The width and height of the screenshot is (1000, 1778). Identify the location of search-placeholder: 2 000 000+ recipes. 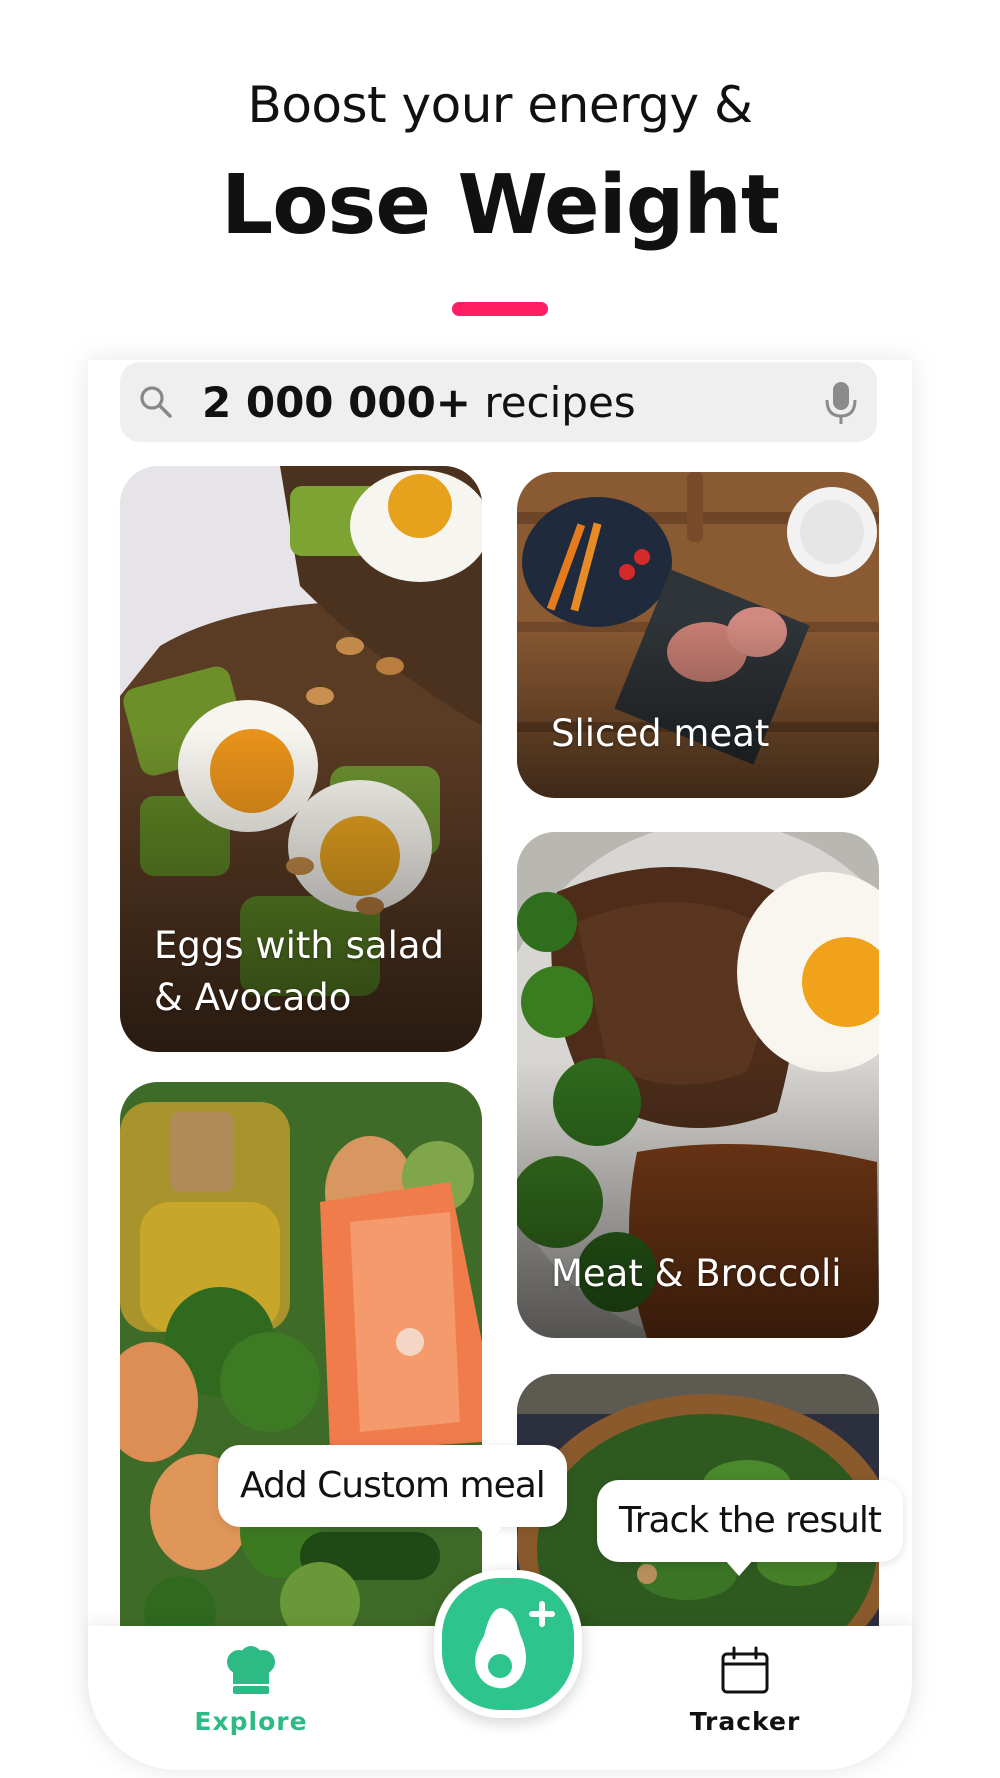
(419, 402).